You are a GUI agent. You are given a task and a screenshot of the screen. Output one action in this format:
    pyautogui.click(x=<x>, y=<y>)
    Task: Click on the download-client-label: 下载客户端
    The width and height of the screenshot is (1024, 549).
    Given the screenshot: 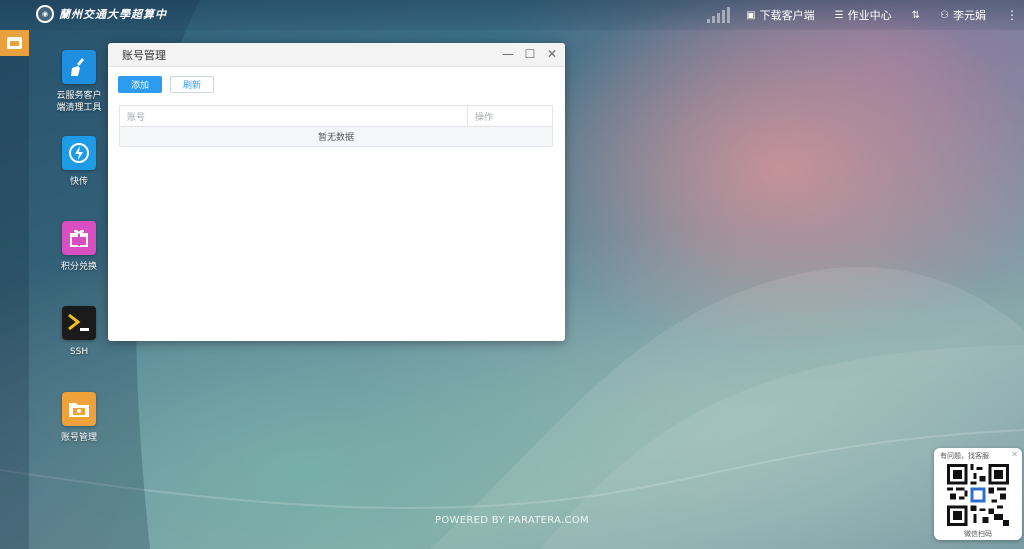 What is the action you would take?
    pyautogui.click(x=787, y=15)
    